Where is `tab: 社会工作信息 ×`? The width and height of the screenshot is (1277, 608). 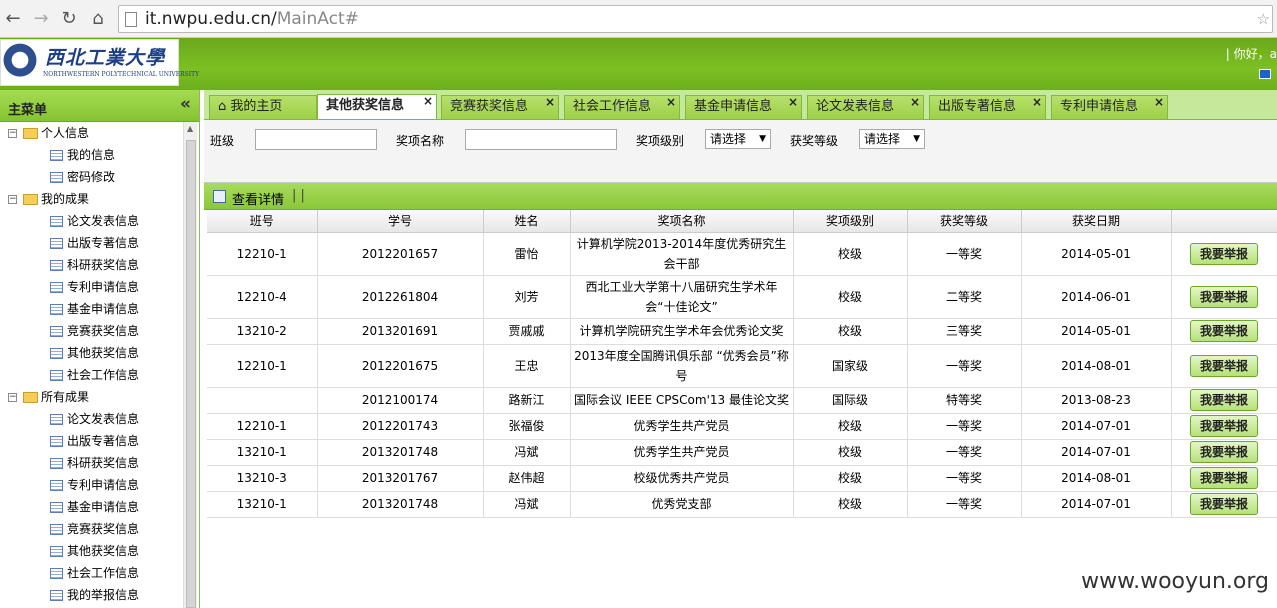
tab: 社会工作信息 × is located at coordinates (622, 107).